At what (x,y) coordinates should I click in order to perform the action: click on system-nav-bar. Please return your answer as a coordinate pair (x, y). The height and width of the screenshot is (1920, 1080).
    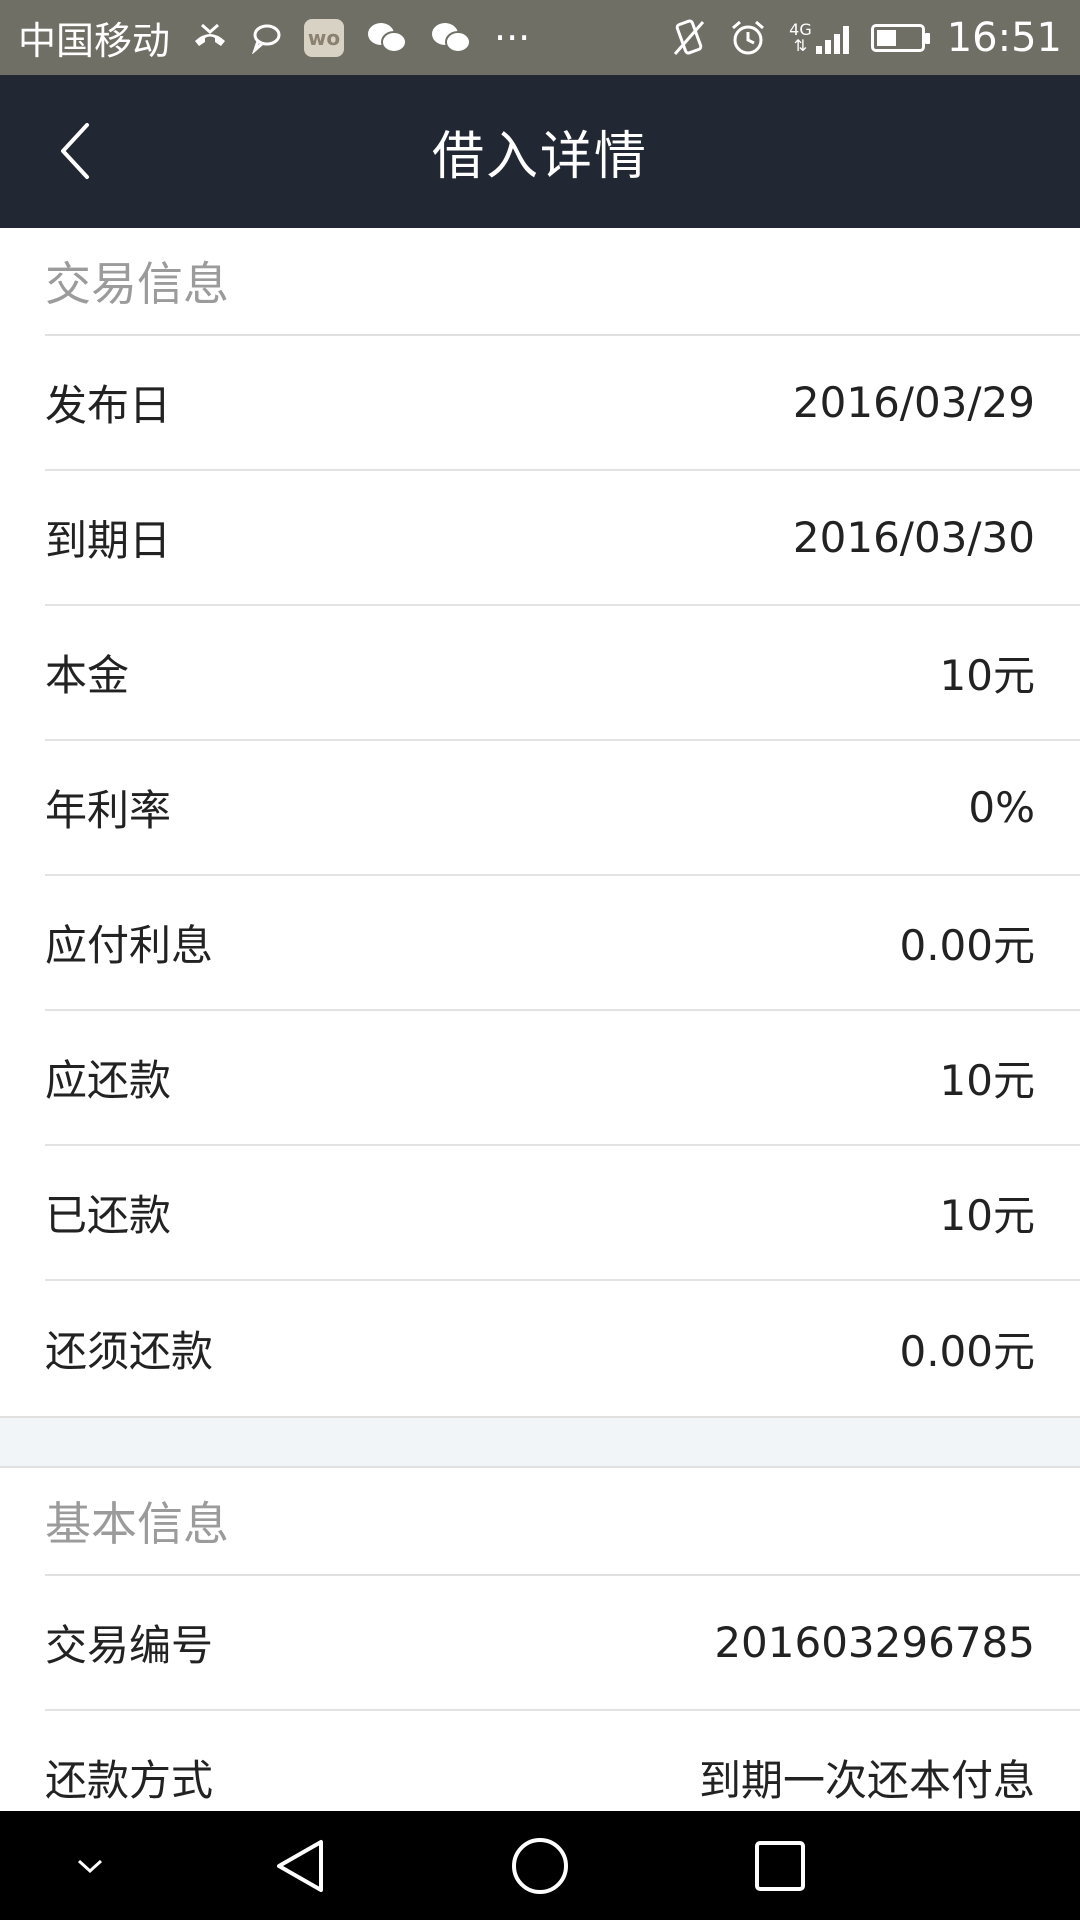
    Looking at the image, I should click on (540, 1865).